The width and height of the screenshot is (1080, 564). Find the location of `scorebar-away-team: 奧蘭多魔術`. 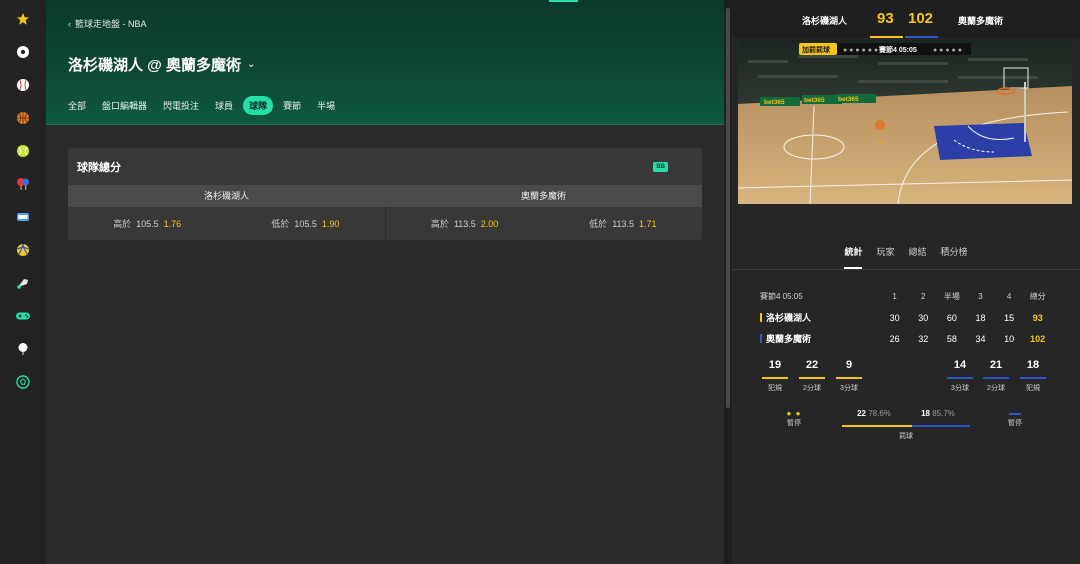

scorebar-away-team: 奧蘭多魔術 is located at coordinates (981, 21).